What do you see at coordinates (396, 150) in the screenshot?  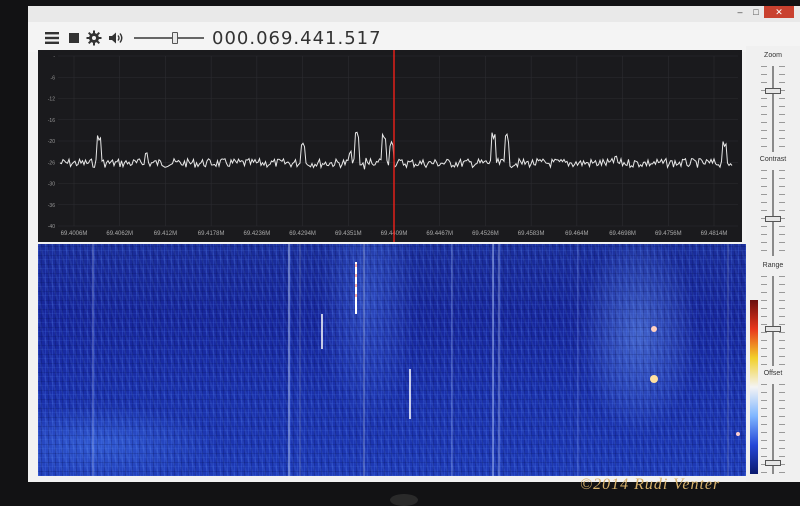 I see `spectrum-trace` at bounding box center [396, 150].